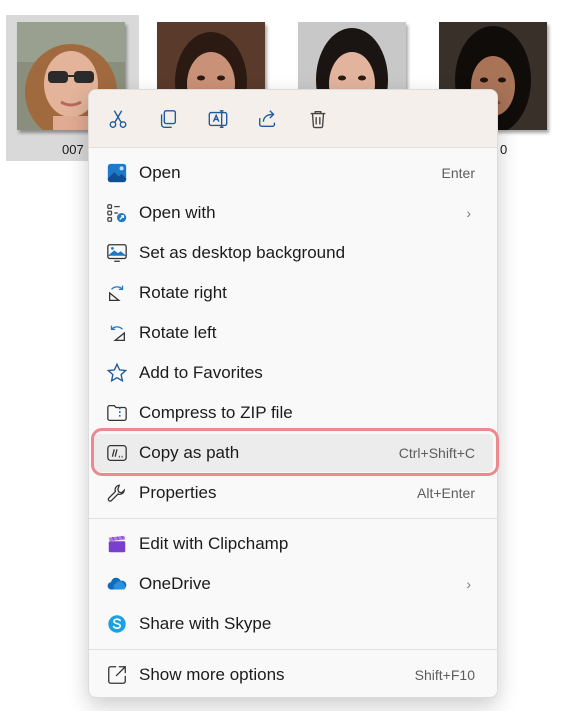 This screenshot has height=711, width=562. I want to click on menu-item-shortcut: Enter, so click(458, 173).